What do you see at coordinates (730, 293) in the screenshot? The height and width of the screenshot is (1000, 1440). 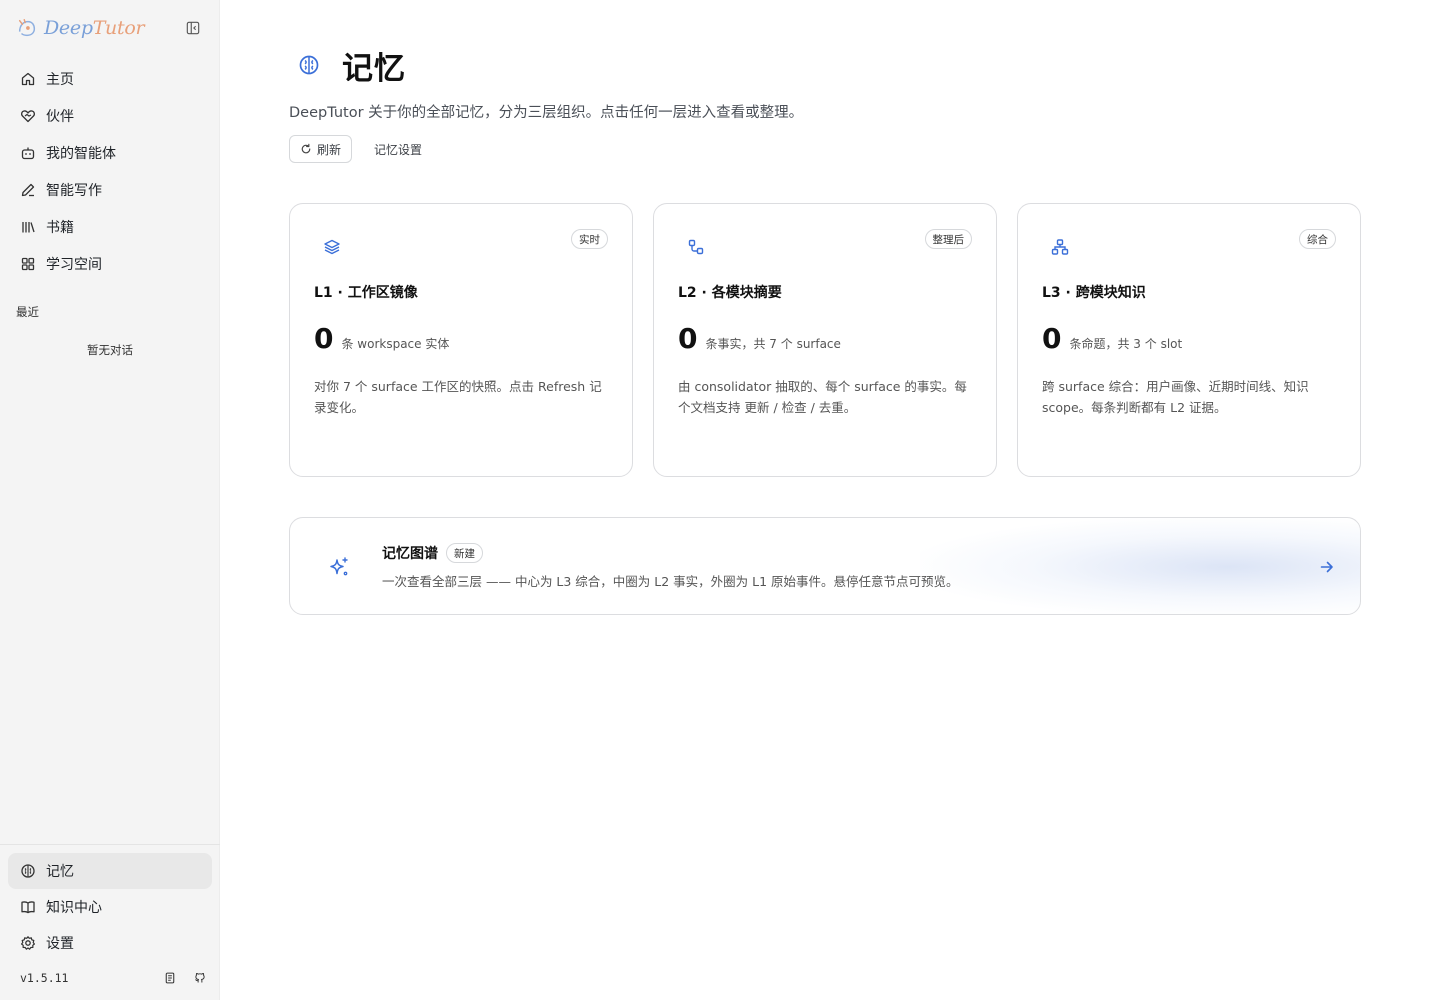 I see `card-title: L2 · 各模块摘要` at bounding box center [730, 293].